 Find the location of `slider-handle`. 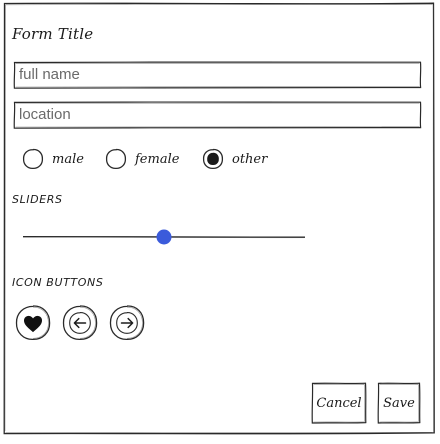

slider-handle is located at coordinates (164, 237).